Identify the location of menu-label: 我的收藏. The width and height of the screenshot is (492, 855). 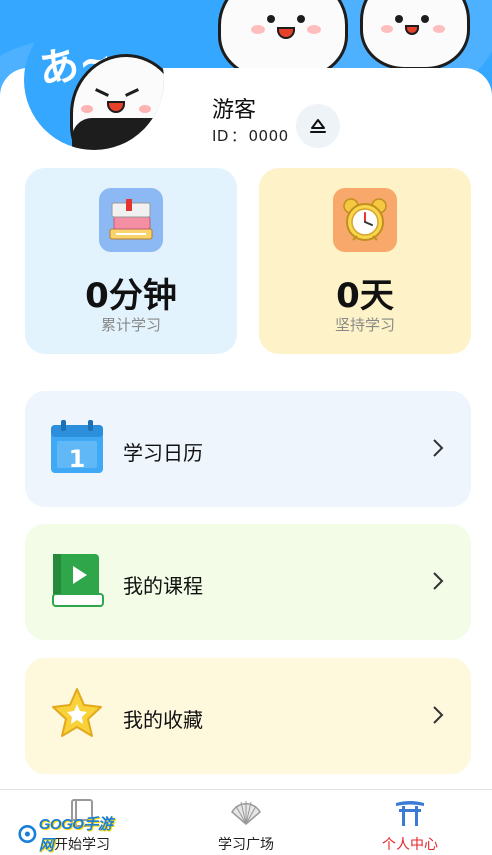
(163, 720).